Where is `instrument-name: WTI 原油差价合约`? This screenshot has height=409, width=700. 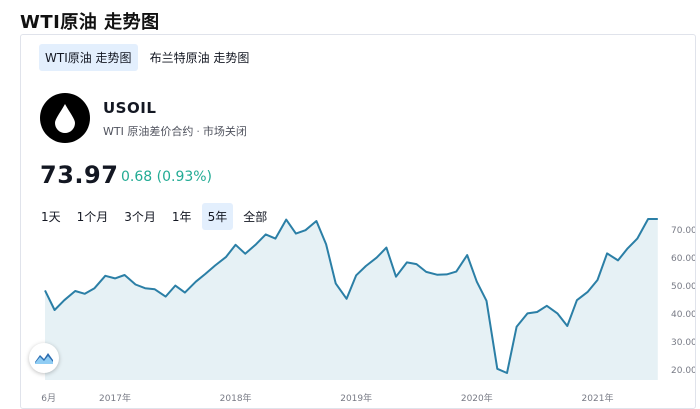
instrument-name: WTI 原油差价合约 is located at coordinates (148, 131).